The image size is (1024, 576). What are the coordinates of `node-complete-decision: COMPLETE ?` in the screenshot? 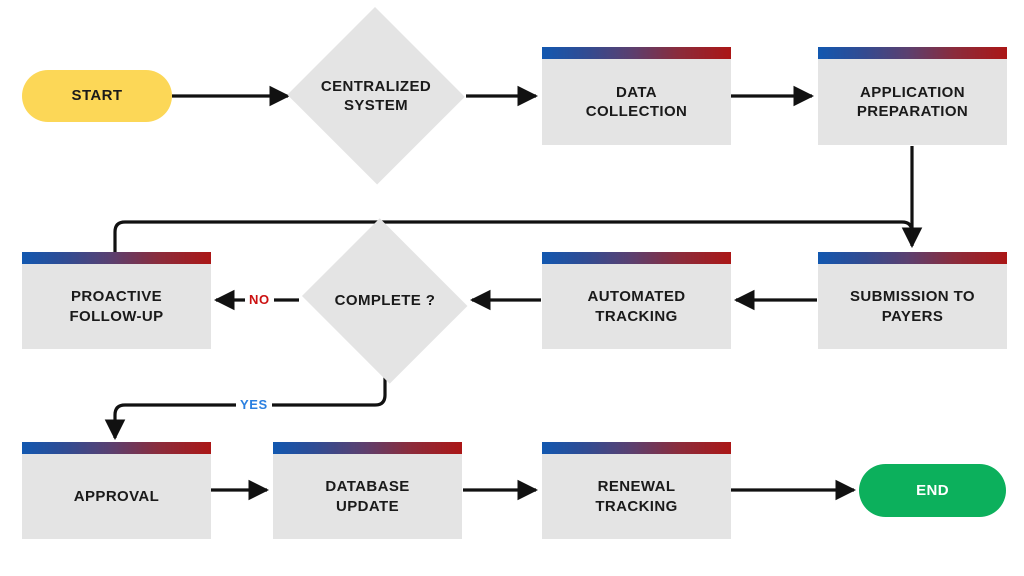 It's located at (385, 300).